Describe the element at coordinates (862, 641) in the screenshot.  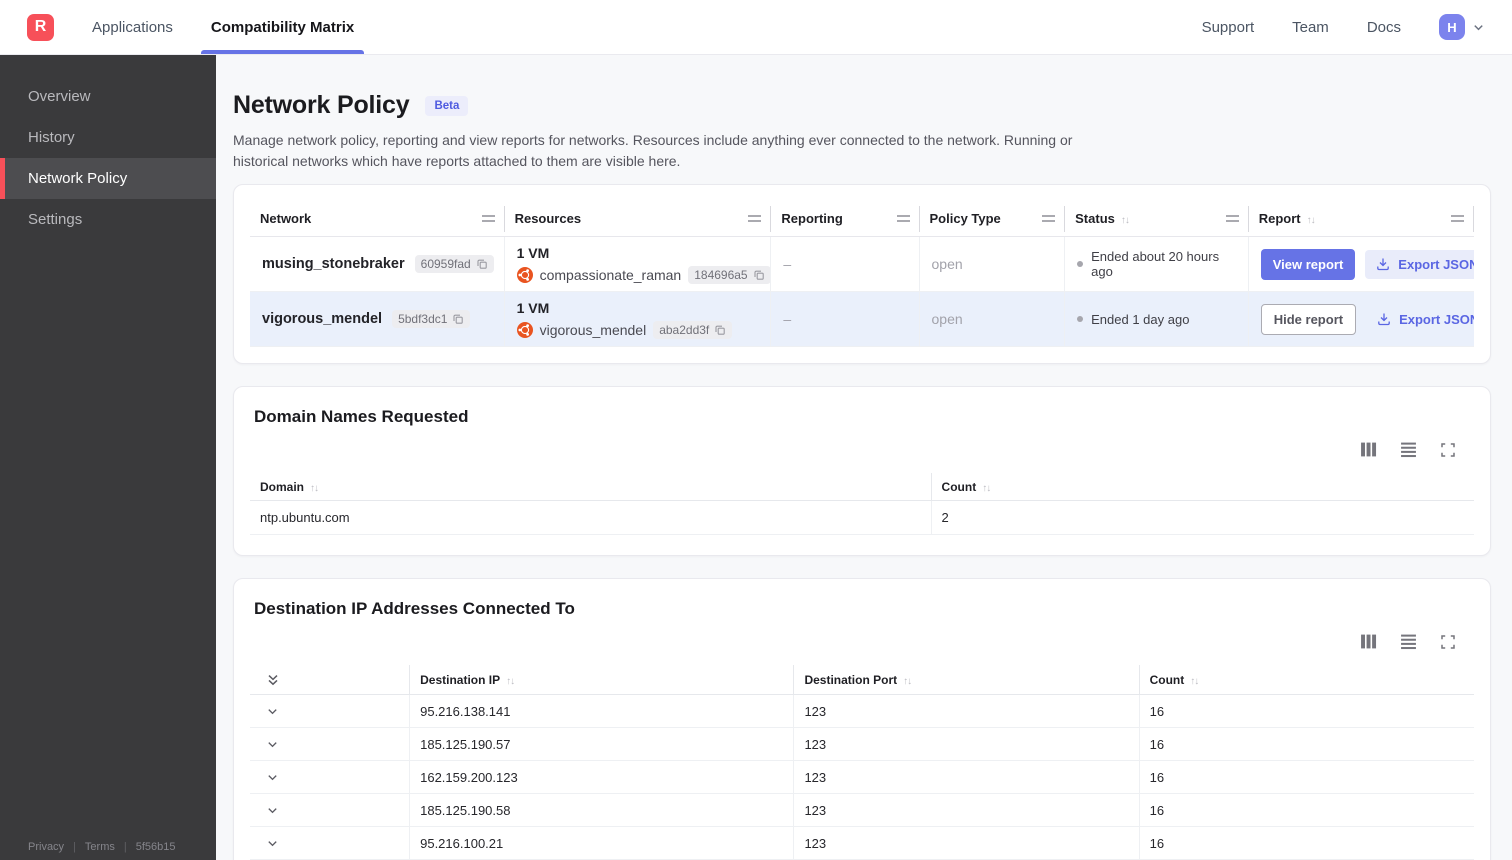
I see `table-toolbar` at that location.